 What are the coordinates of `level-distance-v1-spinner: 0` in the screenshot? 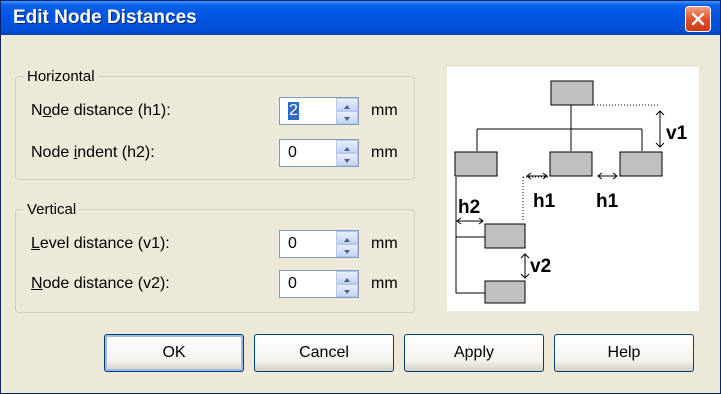 It's located at (319, 244).